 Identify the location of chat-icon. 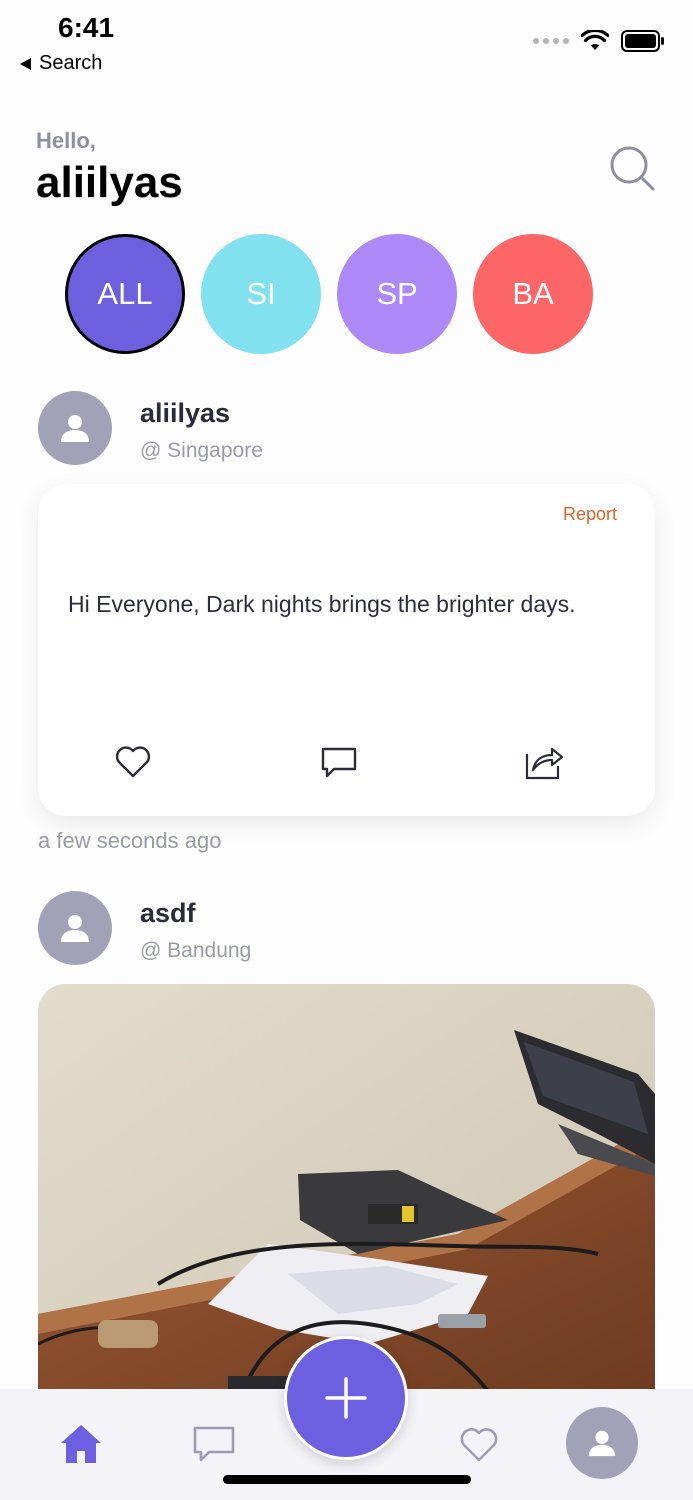
(214, 1444).